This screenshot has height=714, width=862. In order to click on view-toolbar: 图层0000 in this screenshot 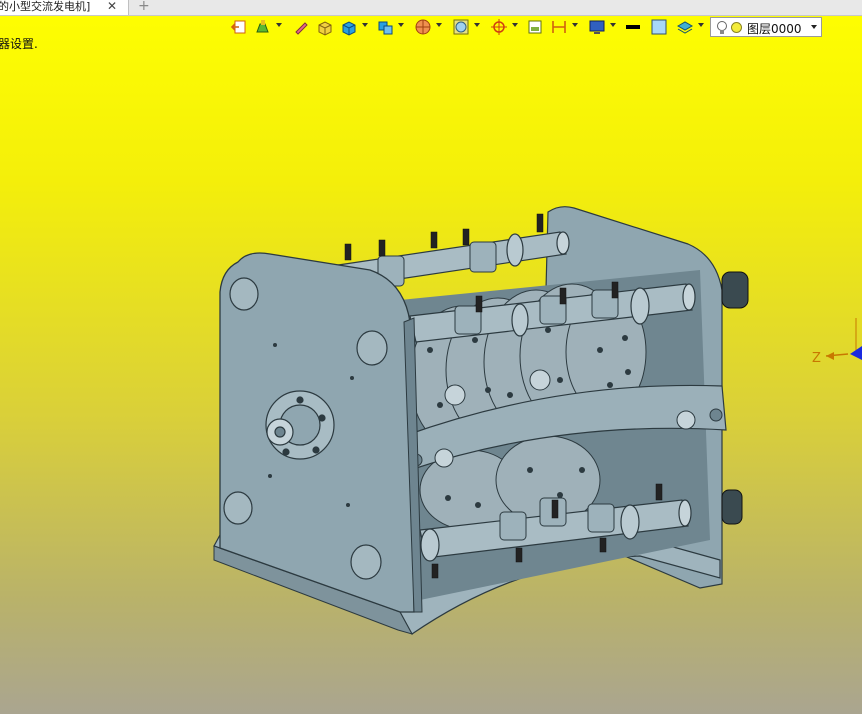, I will do `click(526, 28)`.